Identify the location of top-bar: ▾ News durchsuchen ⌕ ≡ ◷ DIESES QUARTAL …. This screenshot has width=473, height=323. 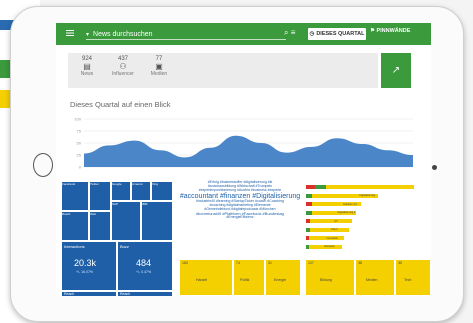
(243, 34).